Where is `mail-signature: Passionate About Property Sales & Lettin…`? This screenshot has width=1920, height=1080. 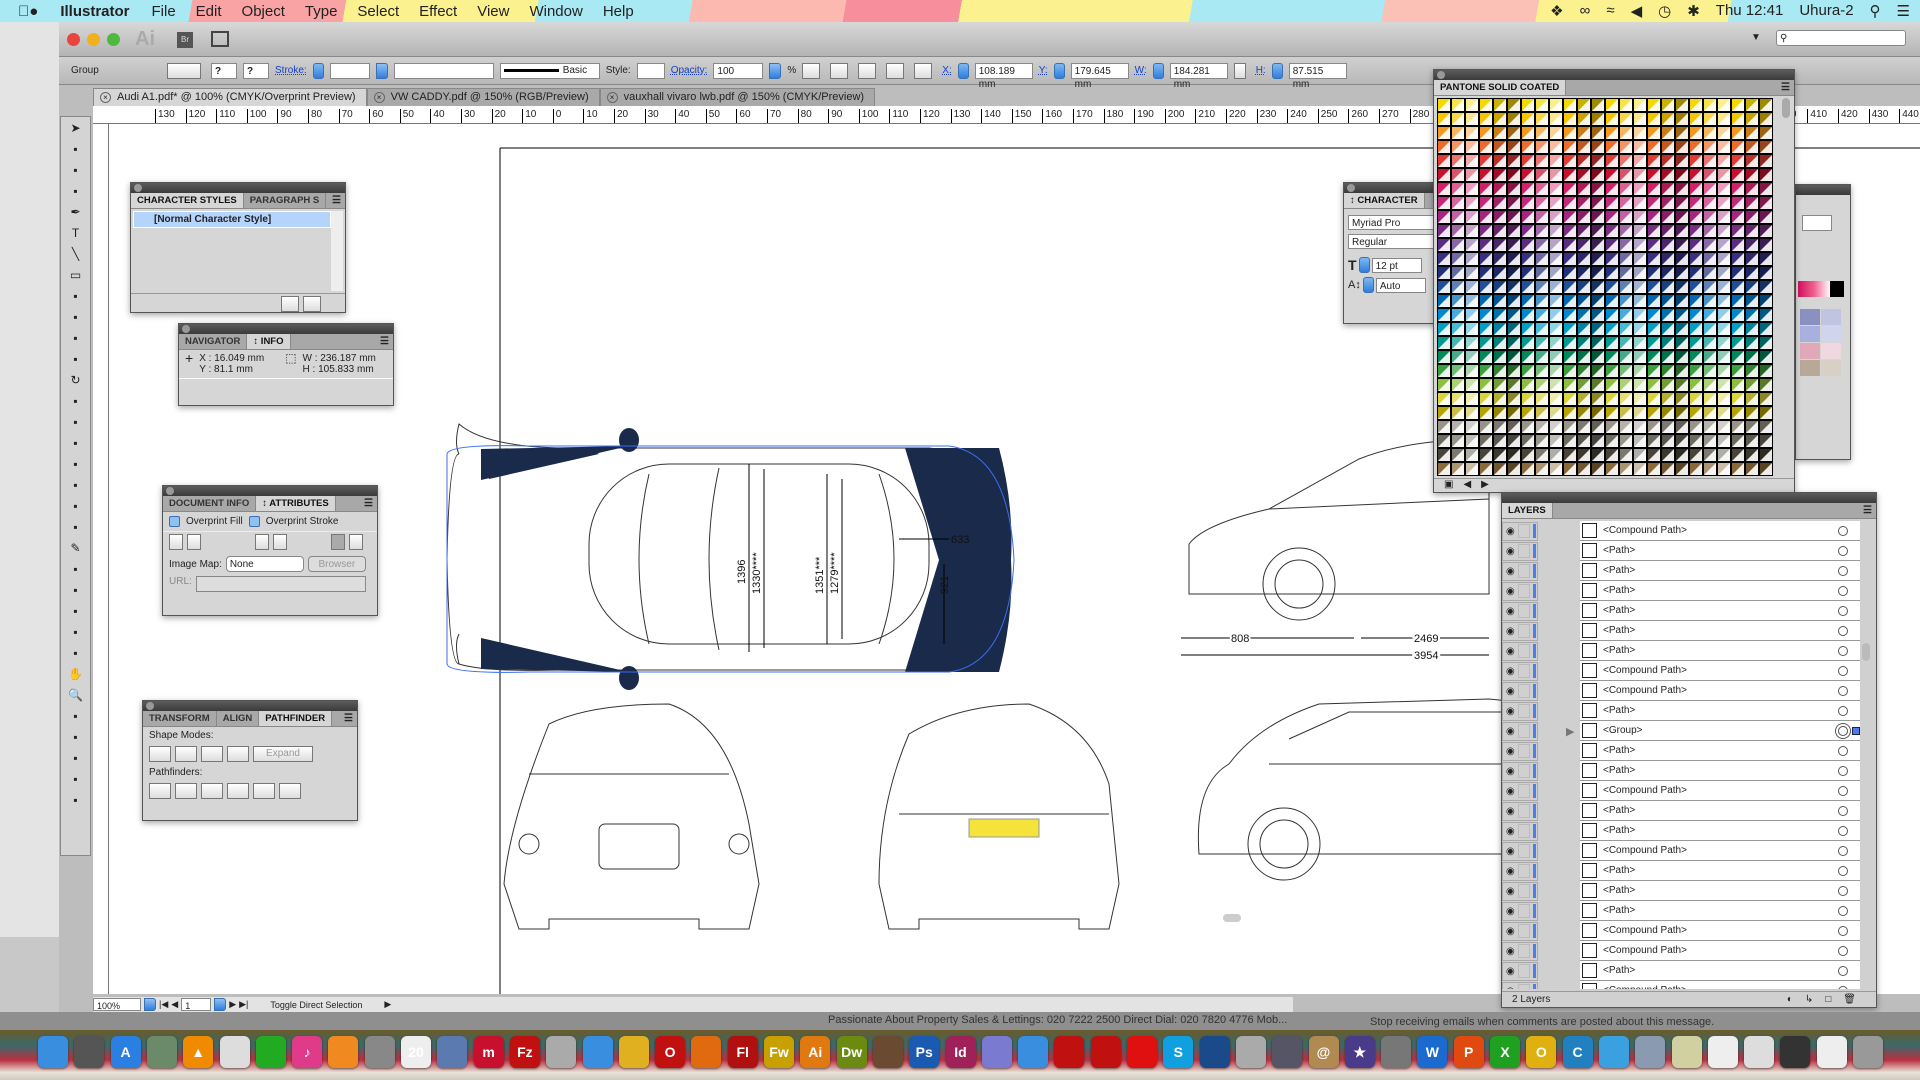 mail-signature: Passionate About Property Sales & Lettin… is located at coordinates (1057, 1020).